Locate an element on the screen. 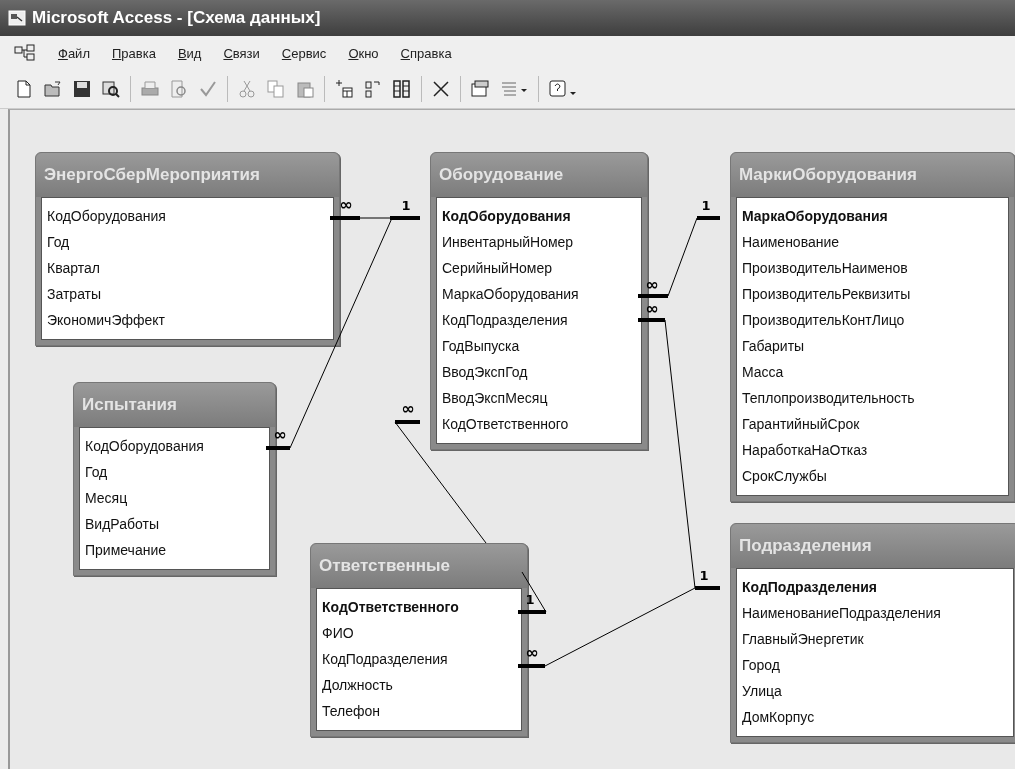 Image resolution: width=1015 pixels, height=769 pixels. table-window: ЭнергоСберМероприятия КодОборудования Год Квартал Затраты ЭкономичЭффект is located at coordinates (187, 249).